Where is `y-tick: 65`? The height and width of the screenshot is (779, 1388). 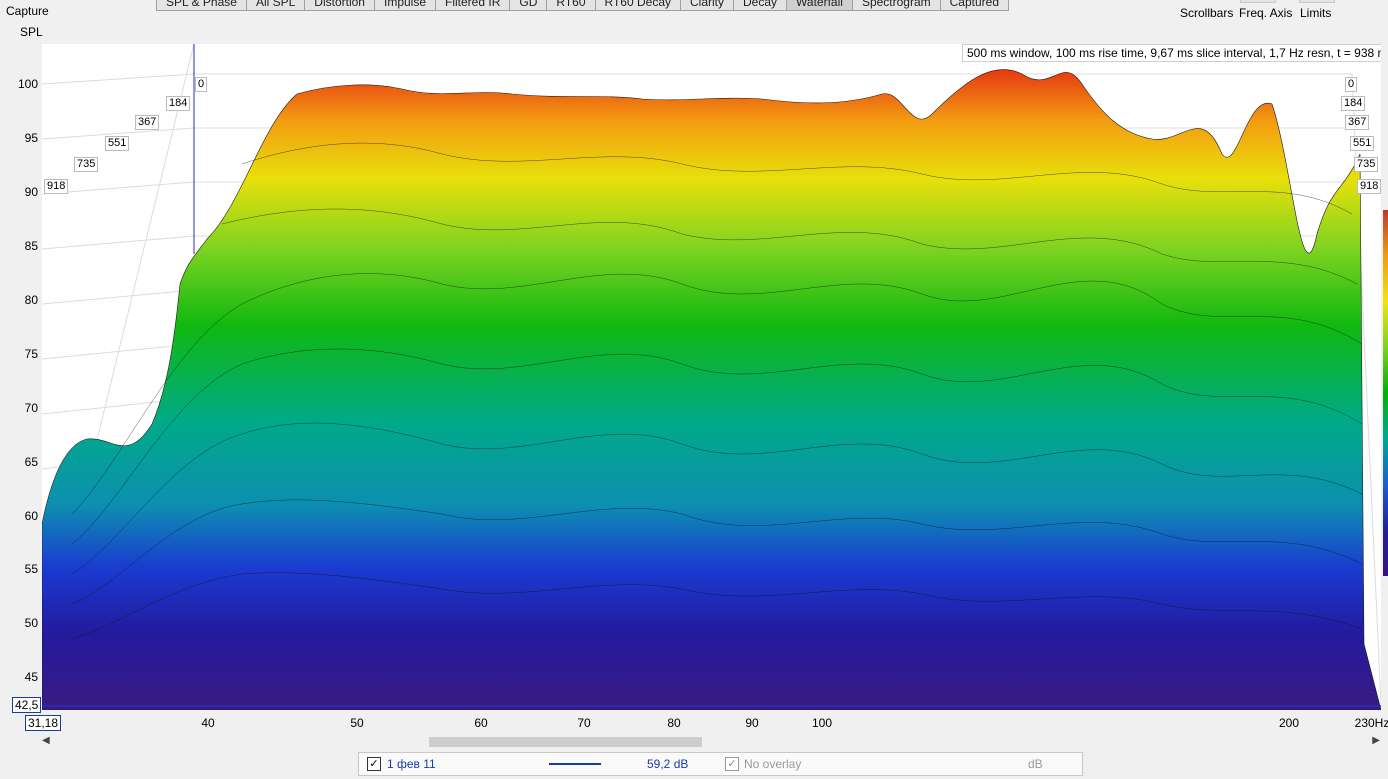 y-tick: 65 is located at coordinates (31, 462).